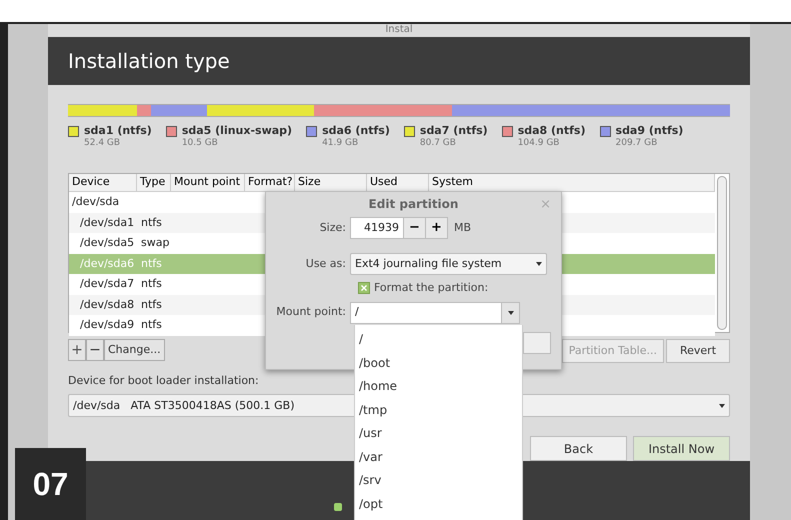 The width and height of the screenshot is (791, 520). Describe the element at coordinates (237, 131) in the screenshot. I see `partition-name: sda5 (linux-swap)` at that location.